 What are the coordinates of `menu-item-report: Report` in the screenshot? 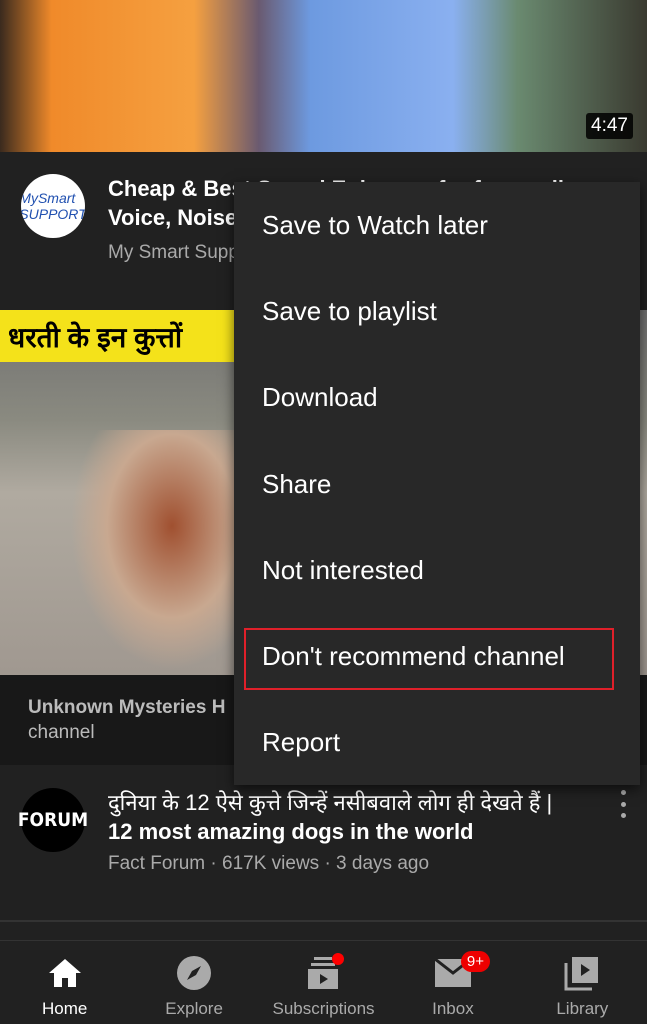 It's located at (437, 743).